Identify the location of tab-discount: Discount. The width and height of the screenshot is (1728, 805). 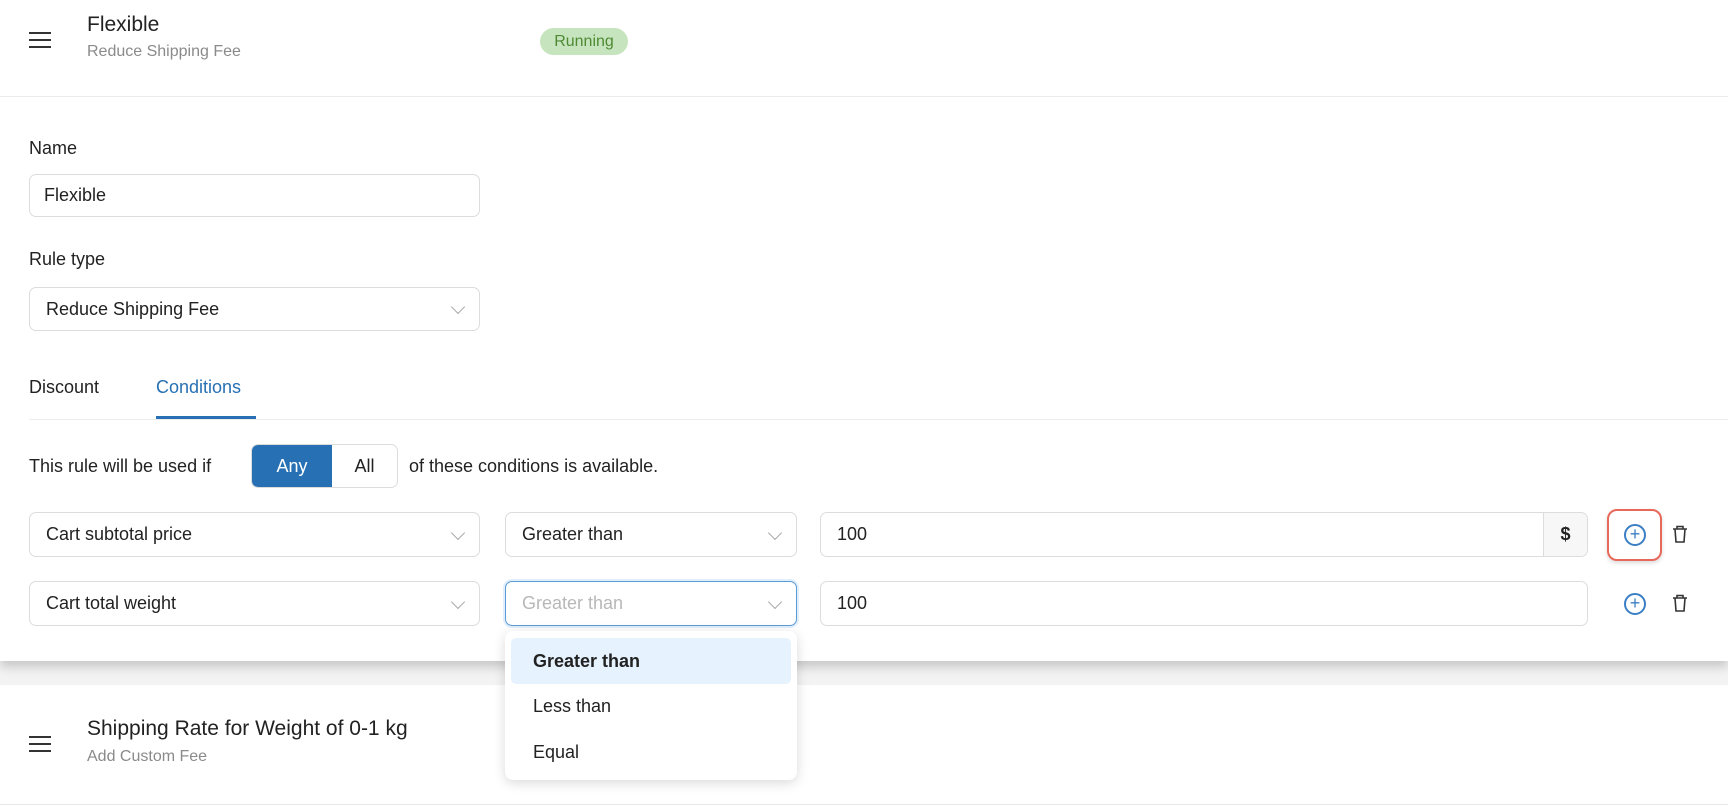
(64, 387).